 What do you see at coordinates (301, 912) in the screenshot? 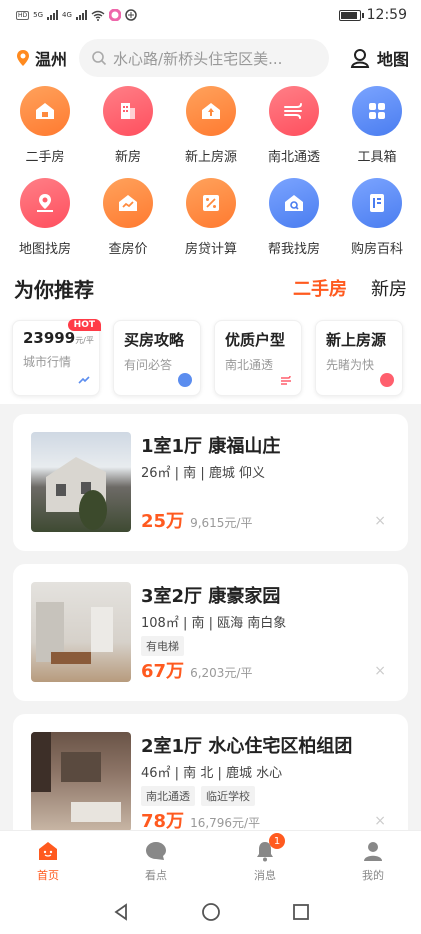
I see `recents-icon` at bounding box center [301, 912].